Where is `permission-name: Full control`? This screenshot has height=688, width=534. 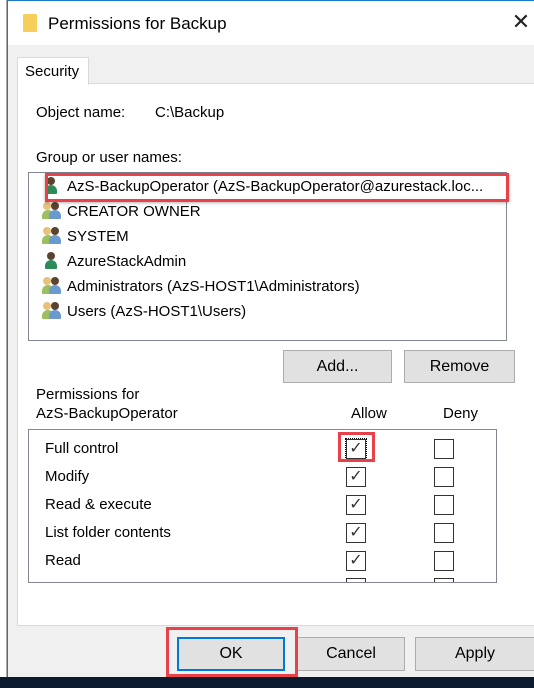 permission-name: Full control is located at coordinates (82, 448).